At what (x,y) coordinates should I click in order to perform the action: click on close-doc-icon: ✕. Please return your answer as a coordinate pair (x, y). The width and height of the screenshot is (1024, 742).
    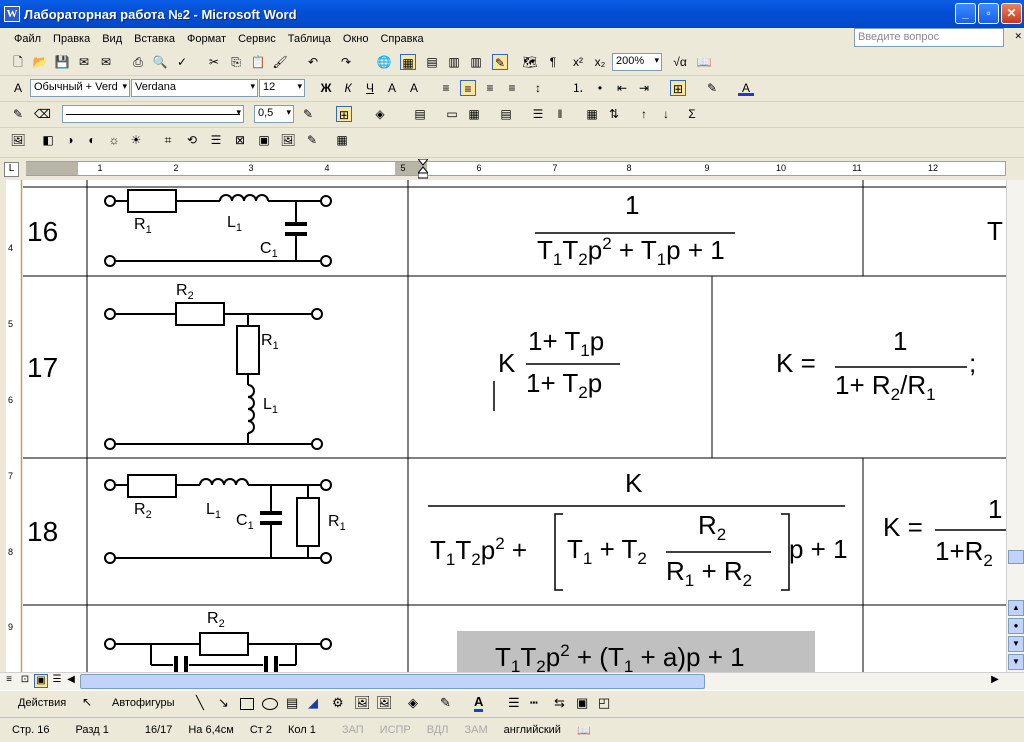
    Looking at the image, I should click on (1018, 36).